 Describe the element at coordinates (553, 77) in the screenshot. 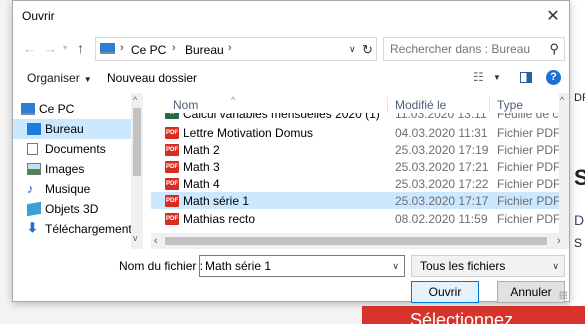

I see `help-icon: ?` at that location.